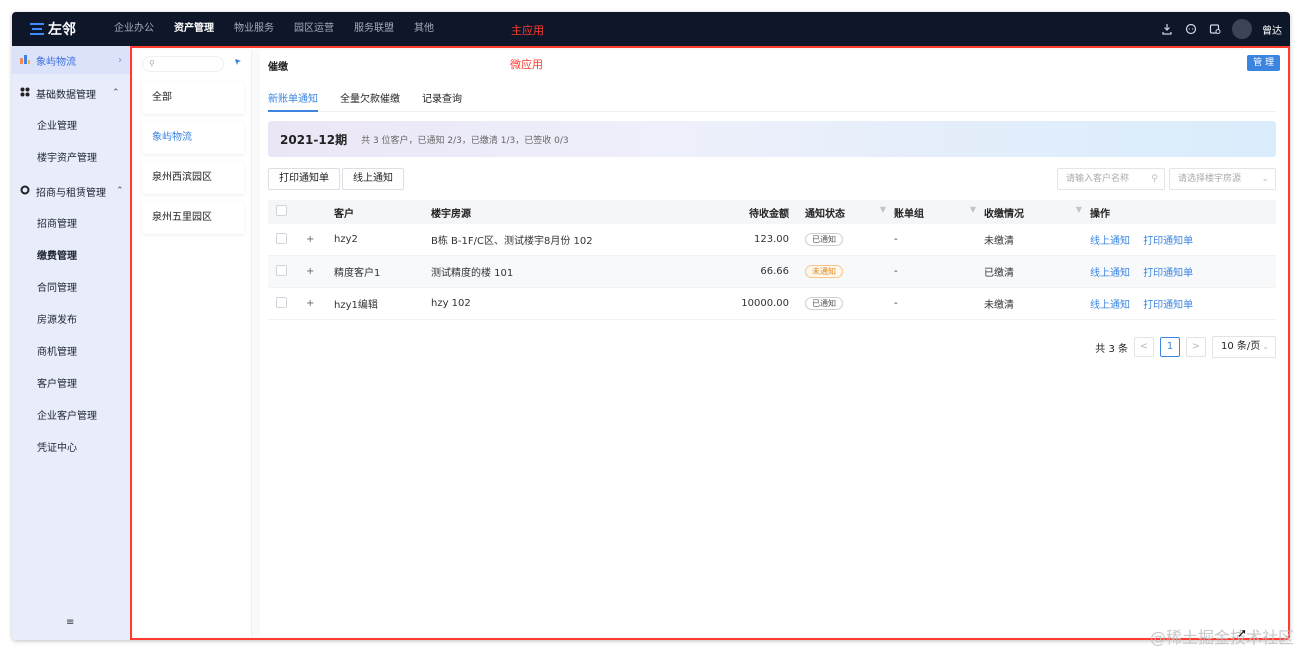 Image resolution: width=1302 pixels, height=652 pixels. Describe the element at coordinates (71, 446) in the screenshot. I see `sidebar-item-voucher: 凭证中心` at that location.